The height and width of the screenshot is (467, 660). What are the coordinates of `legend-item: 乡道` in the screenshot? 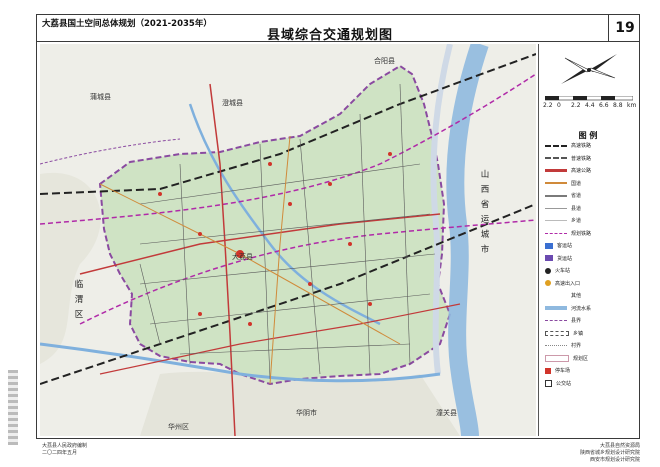 It's located at (563, 221).